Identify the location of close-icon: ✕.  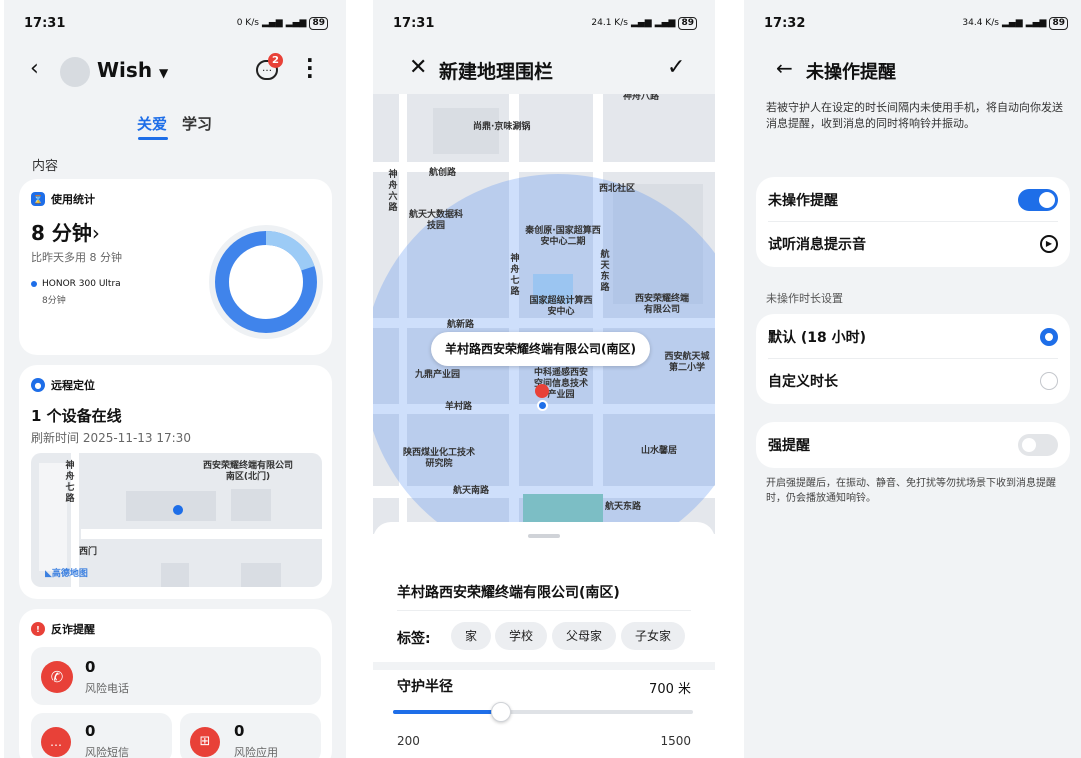
(418, 67).